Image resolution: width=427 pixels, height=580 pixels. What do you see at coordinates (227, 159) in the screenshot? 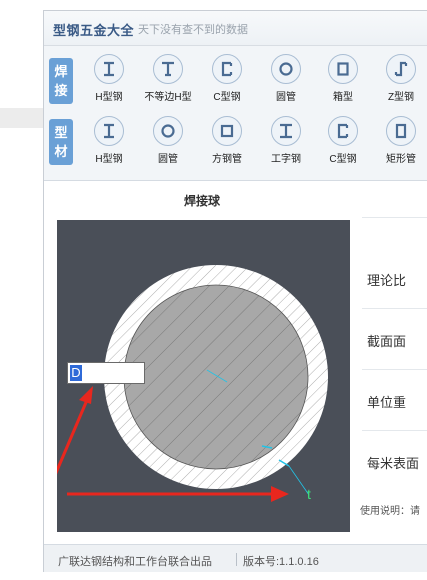
I see `tool-label: 方钢管` at bounding box center [227, 159].